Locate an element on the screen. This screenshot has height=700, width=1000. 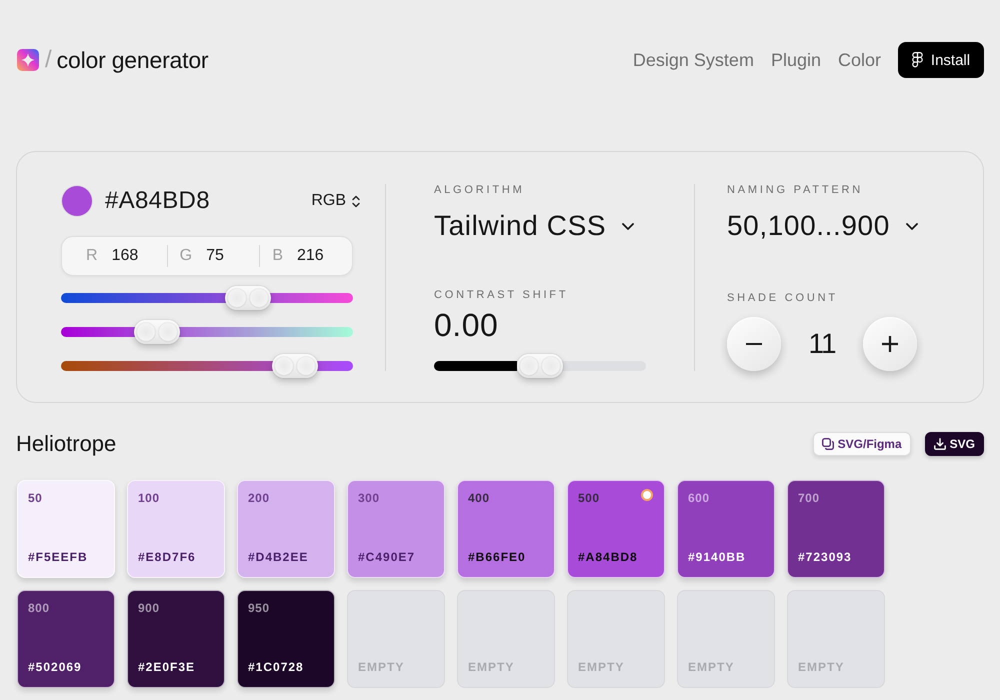
channel-input: 216 is located at coordinates (310, 256).